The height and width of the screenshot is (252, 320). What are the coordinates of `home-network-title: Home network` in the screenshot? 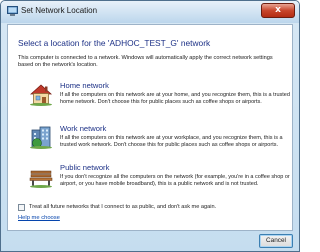 It's located at (84, 85).